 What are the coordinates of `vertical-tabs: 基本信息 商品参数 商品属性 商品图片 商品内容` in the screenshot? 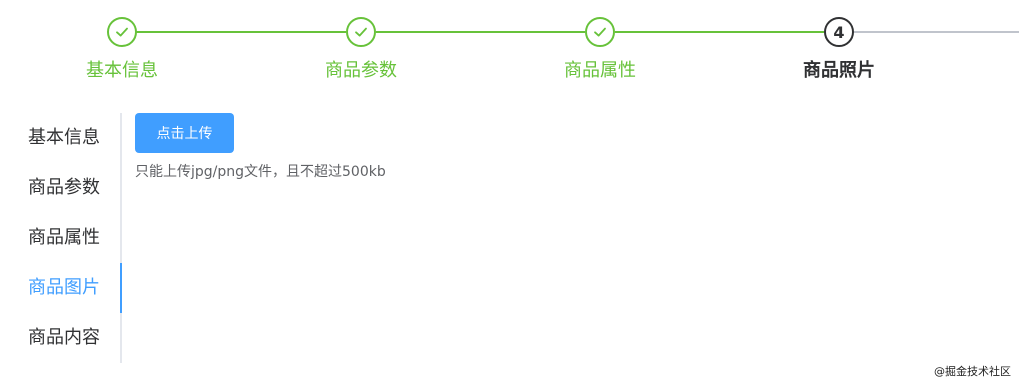 It's located at (61, 238).